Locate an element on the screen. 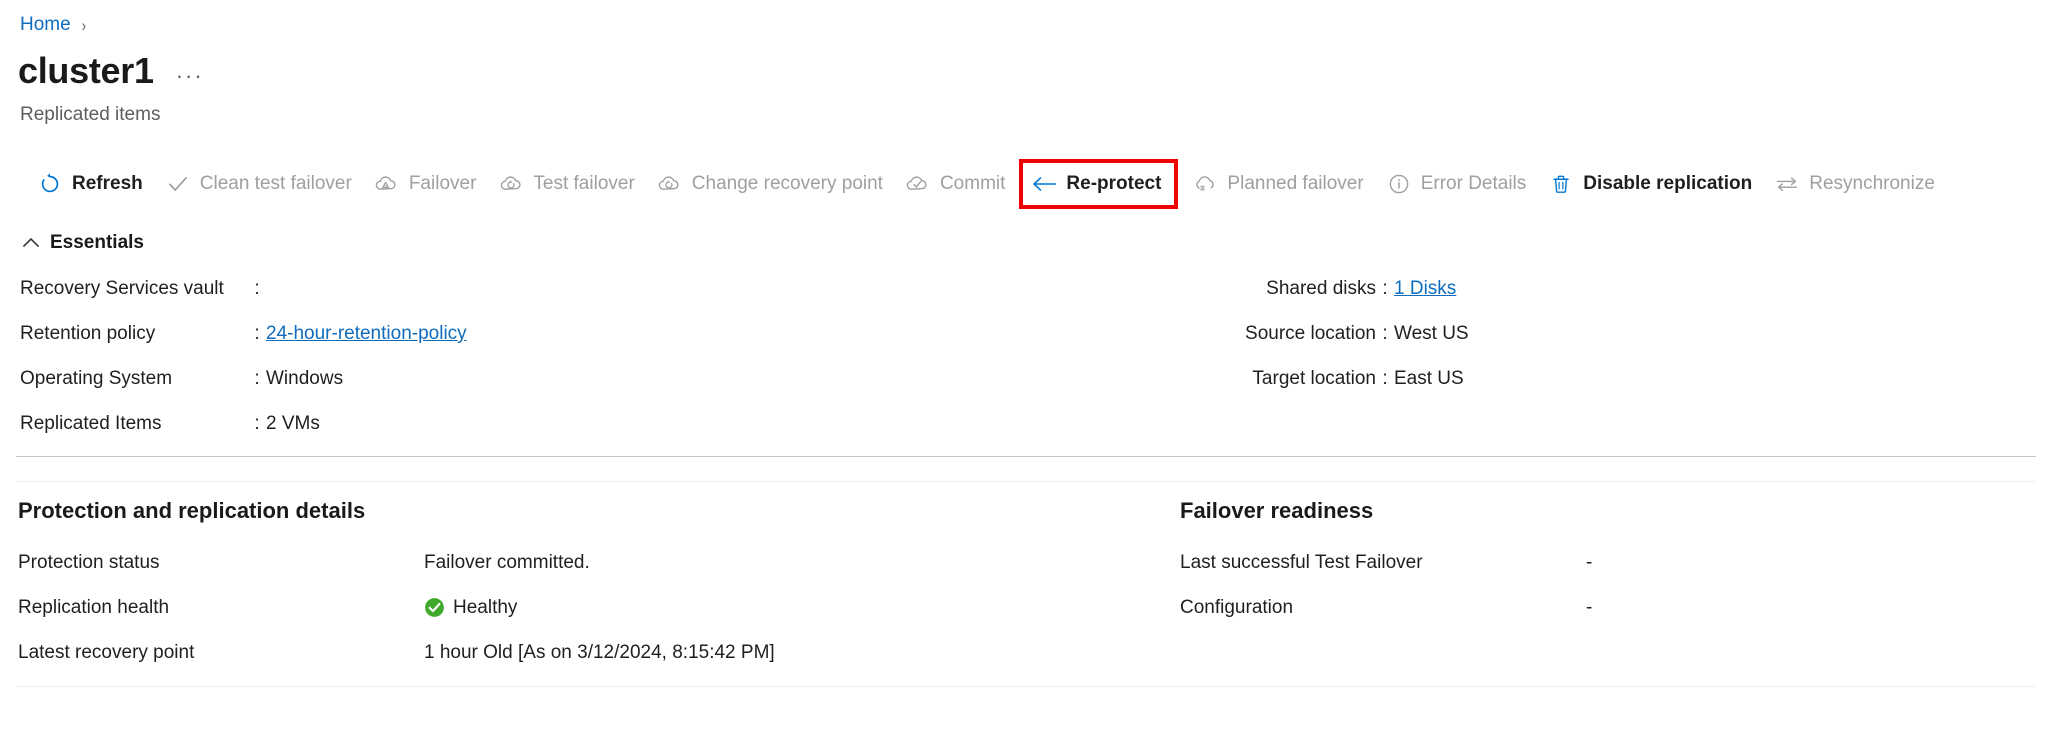 This screenshot has height=745, width=2052. failover-readiness-row: Last successful Test Failover - is located at coordinates (1590, 562).